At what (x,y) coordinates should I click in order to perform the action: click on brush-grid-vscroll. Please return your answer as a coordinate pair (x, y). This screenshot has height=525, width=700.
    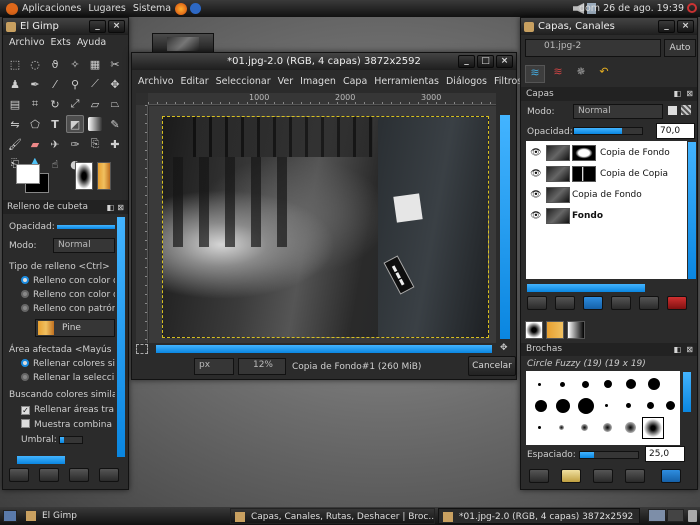
    Looking at the image, I should click on (687, 392).